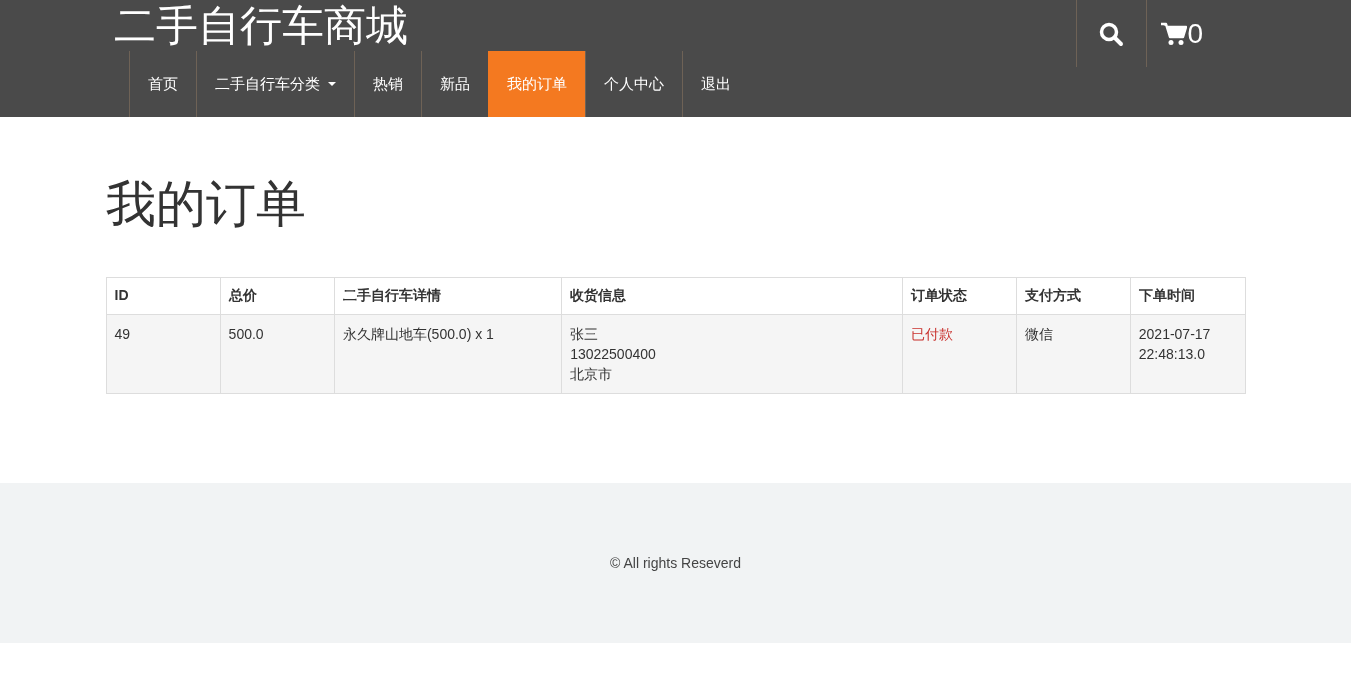 Image resolution: width=1351 pixels, height=678 pixels. I want to click on table-cell: 永久牌山地车(500.0) x 1, so click(448, 354).